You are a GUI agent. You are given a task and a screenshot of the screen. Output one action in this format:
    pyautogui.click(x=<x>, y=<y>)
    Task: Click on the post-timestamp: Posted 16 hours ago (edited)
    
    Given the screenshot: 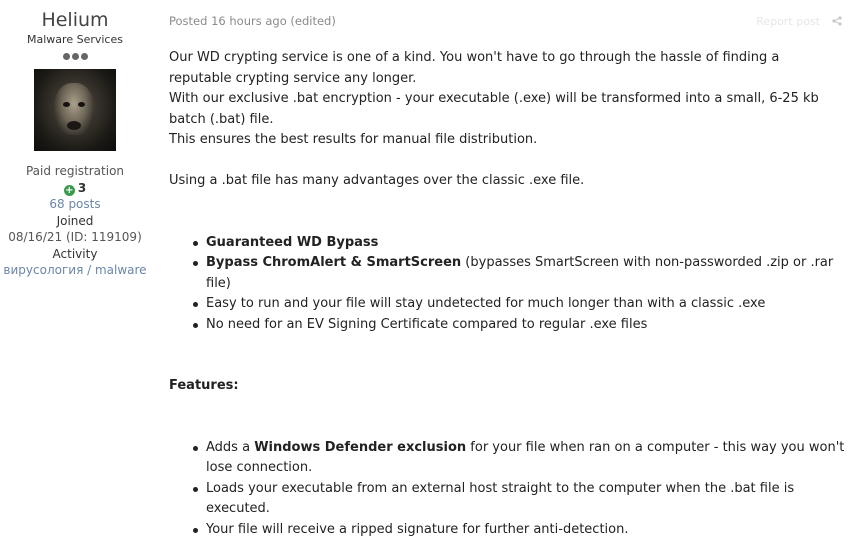 What is the action you would take?
    pyautogui.click(x=252, y=21)
    